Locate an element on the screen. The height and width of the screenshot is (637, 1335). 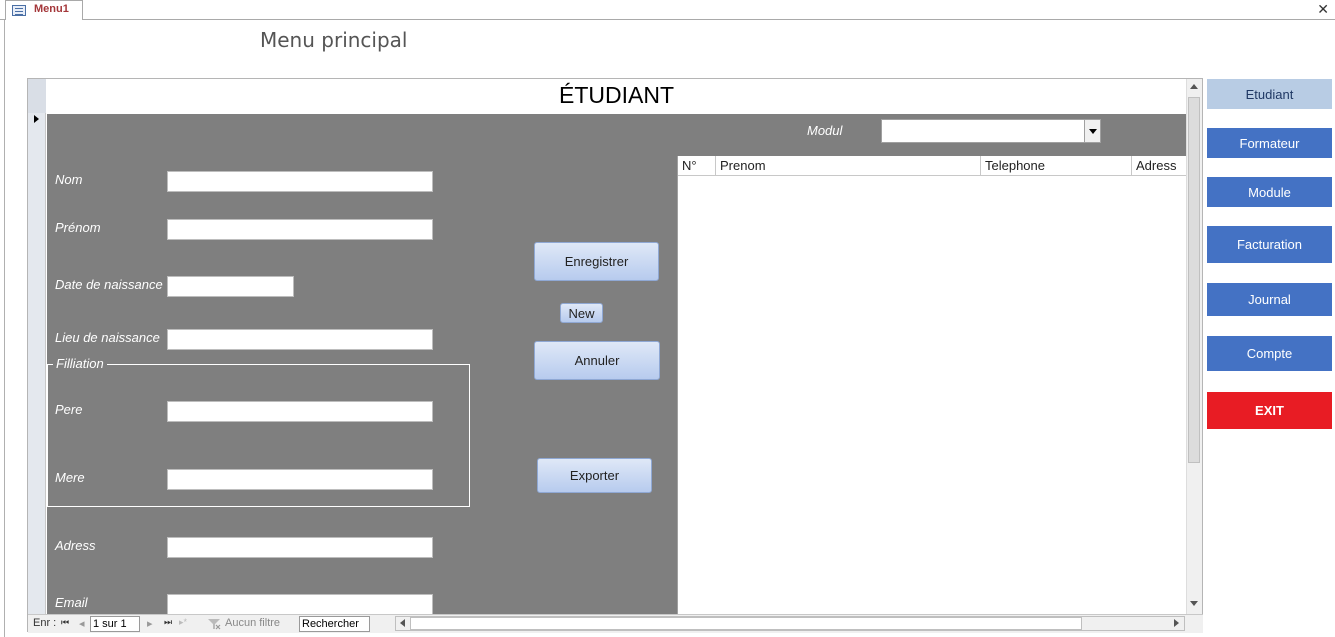
column-header-prenom: Prenom is located at coordinates (848, 166).